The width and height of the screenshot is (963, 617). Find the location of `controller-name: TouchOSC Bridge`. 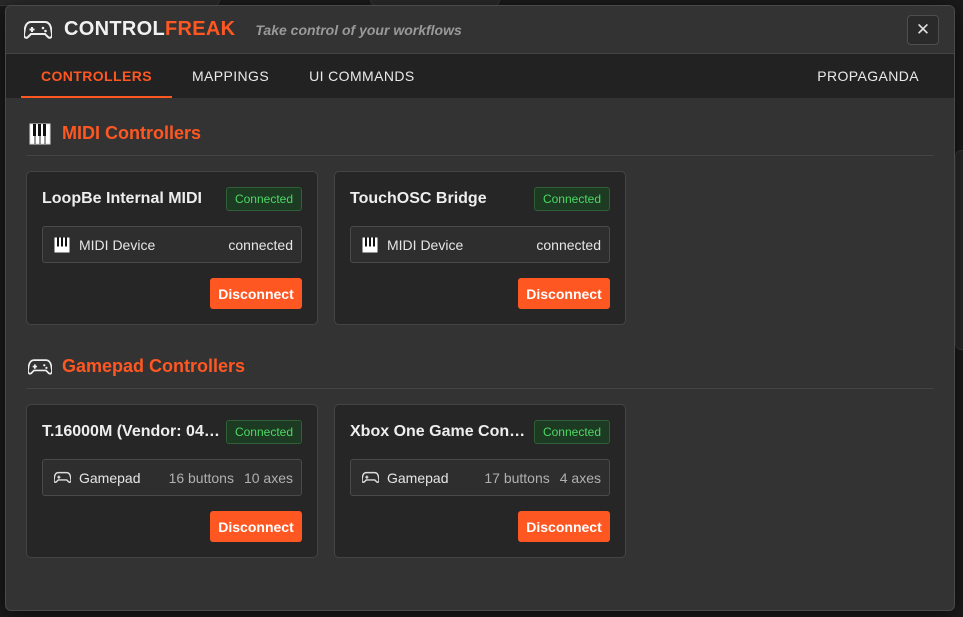

controller-name: TouchOSC Bridge is located at coordinates (418, 198).